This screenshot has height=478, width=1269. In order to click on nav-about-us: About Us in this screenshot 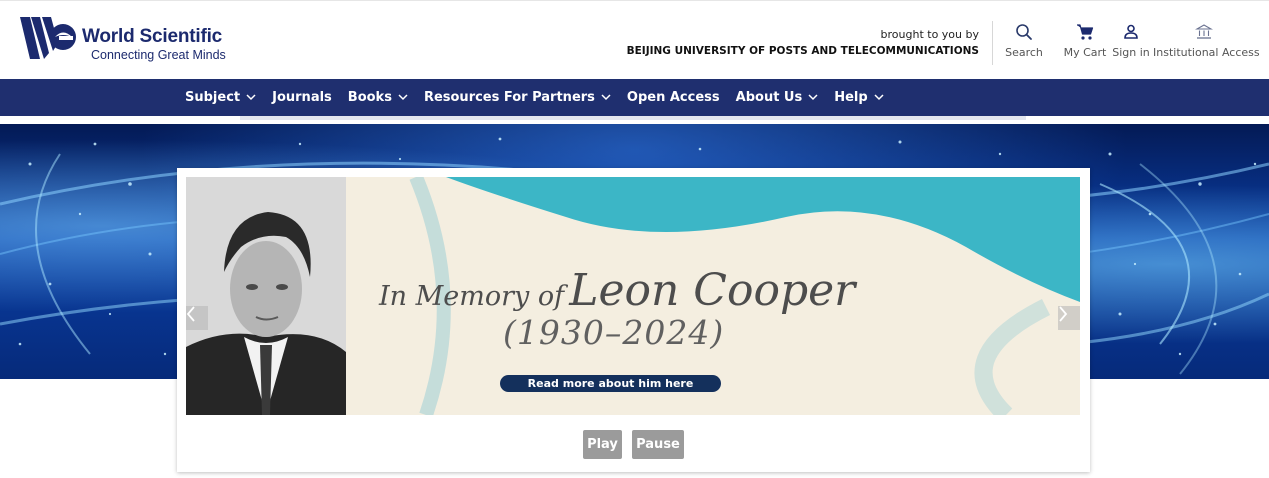, I will do `click(777, 97)`.